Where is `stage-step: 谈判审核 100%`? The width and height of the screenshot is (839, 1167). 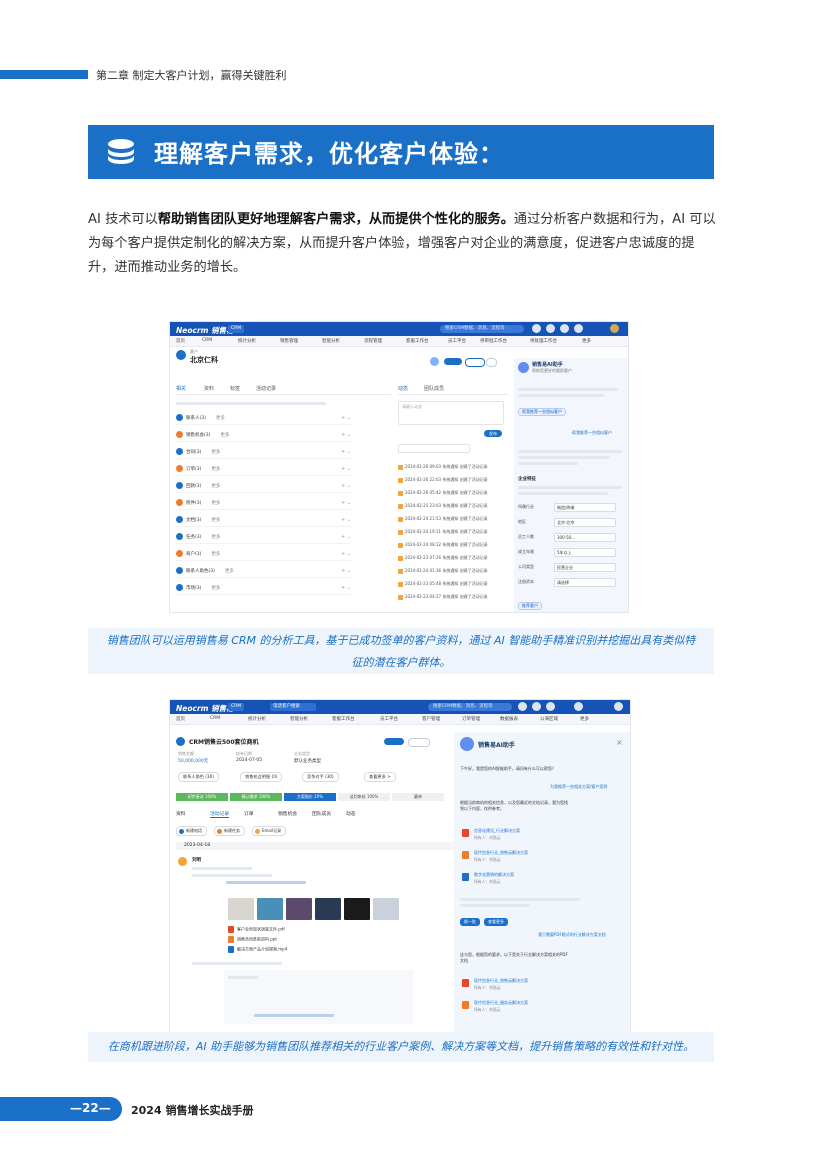
stage-step: 谈判审核 100% is located at coordinates (364, 797).